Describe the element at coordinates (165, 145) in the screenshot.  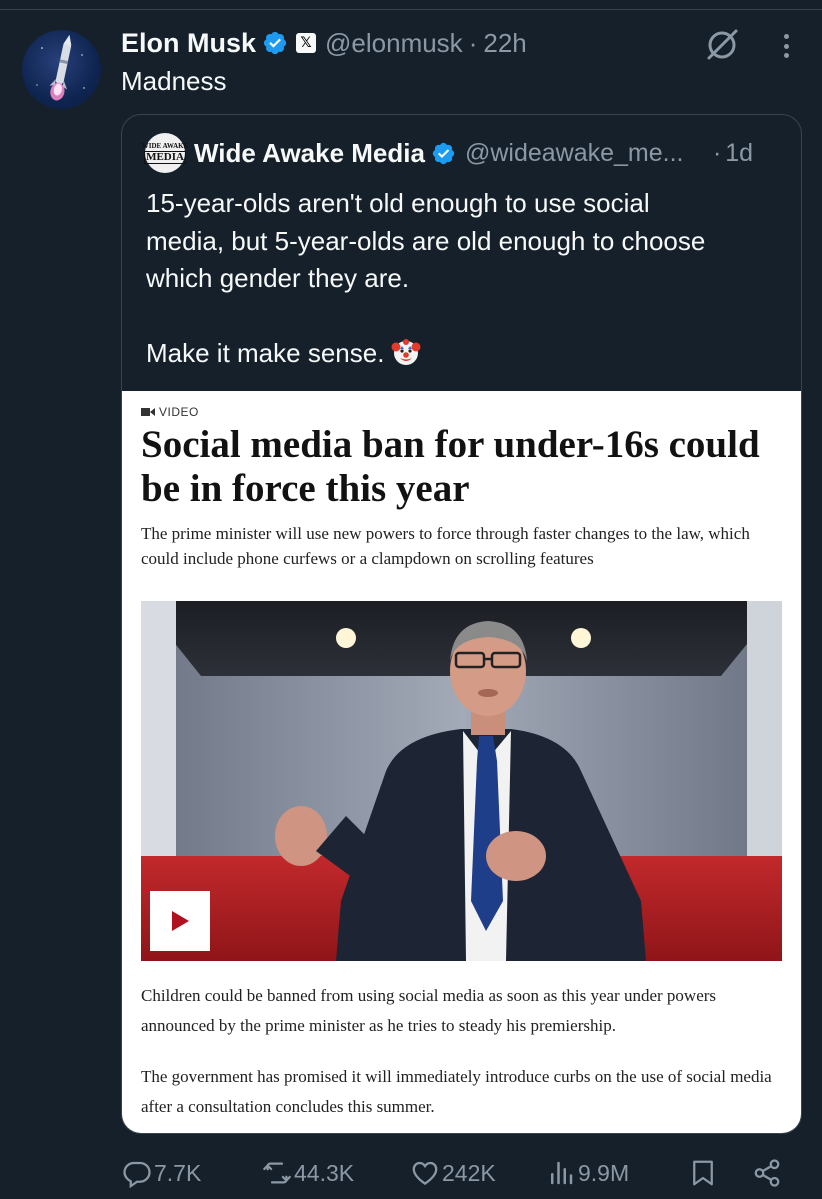
I see `quote-avatar-line1: WIDE AWAKE` at that location.